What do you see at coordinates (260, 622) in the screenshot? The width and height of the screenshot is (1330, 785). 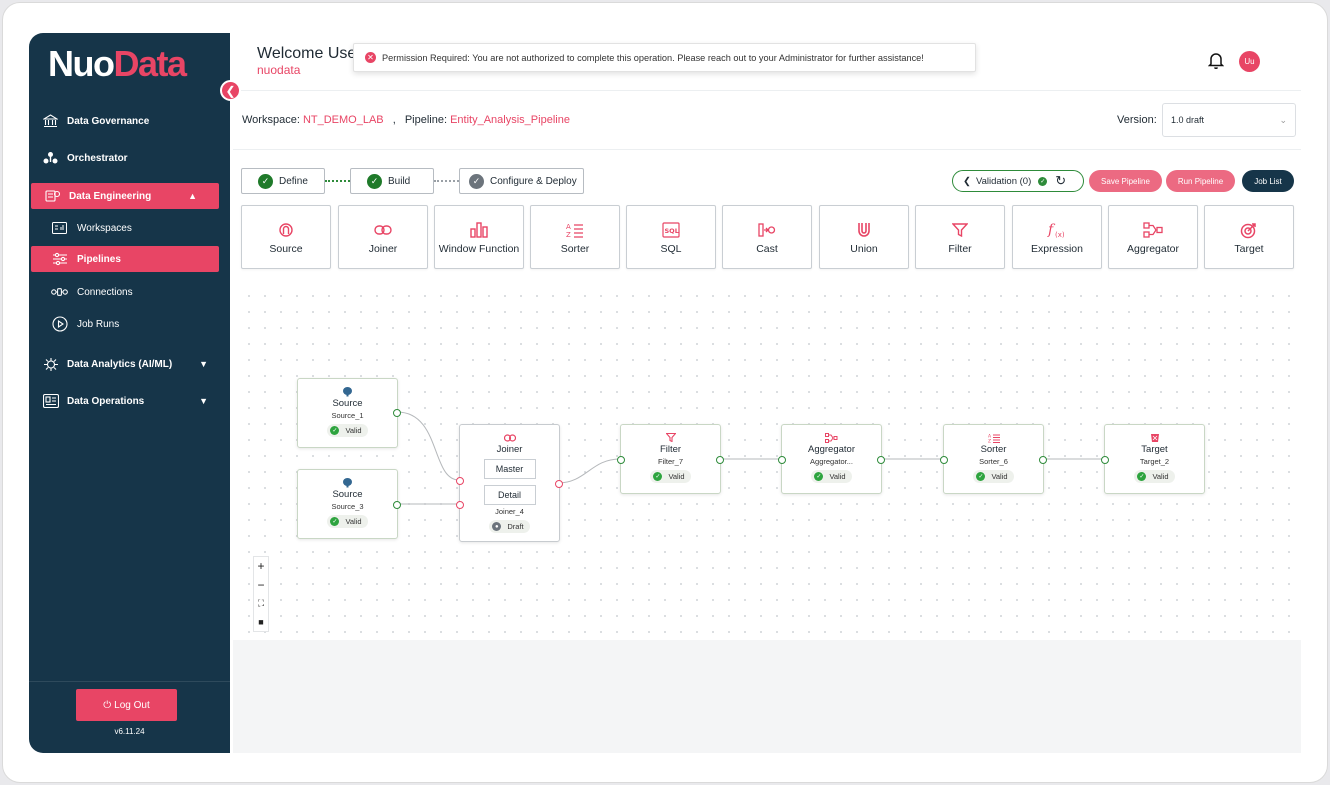 I see `lock-icon: ■` at bounding box center [260, 622].